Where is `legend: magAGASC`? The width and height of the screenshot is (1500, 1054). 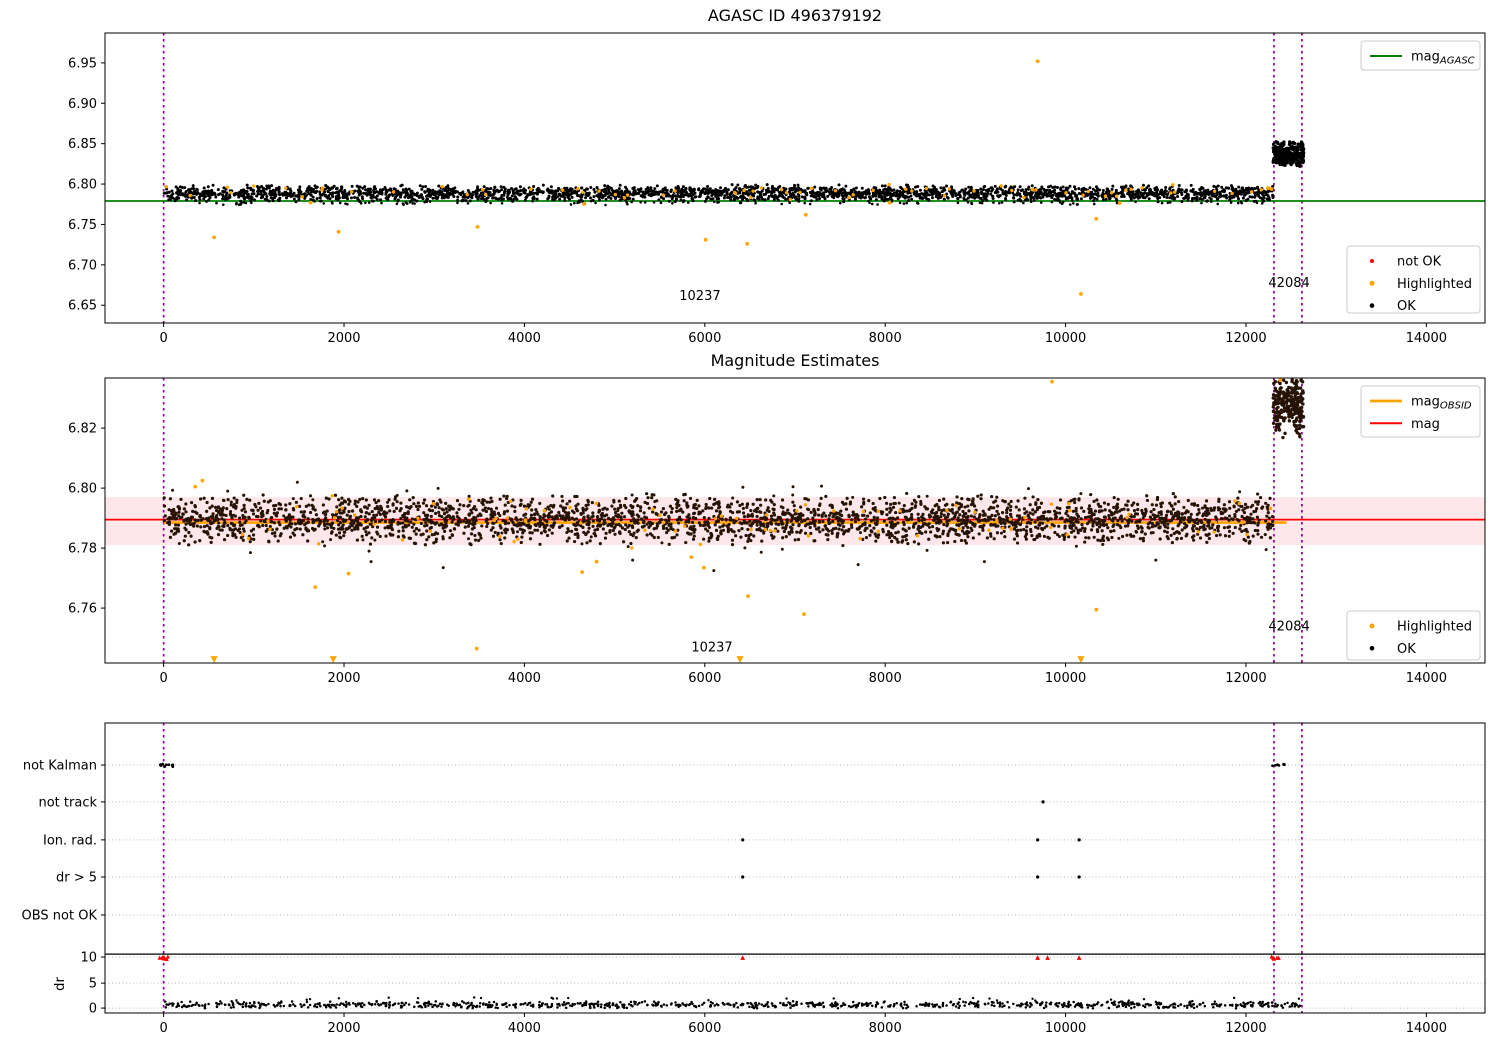 legend: magAGASC is located at coordinates (1420, 55).